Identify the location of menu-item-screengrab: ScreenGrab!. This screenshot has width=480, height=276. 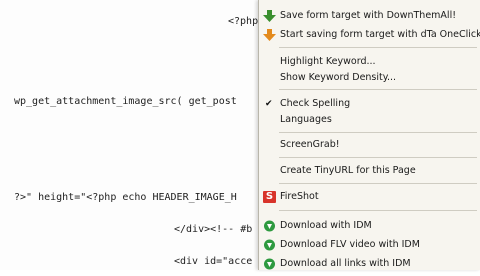
(369, 145).